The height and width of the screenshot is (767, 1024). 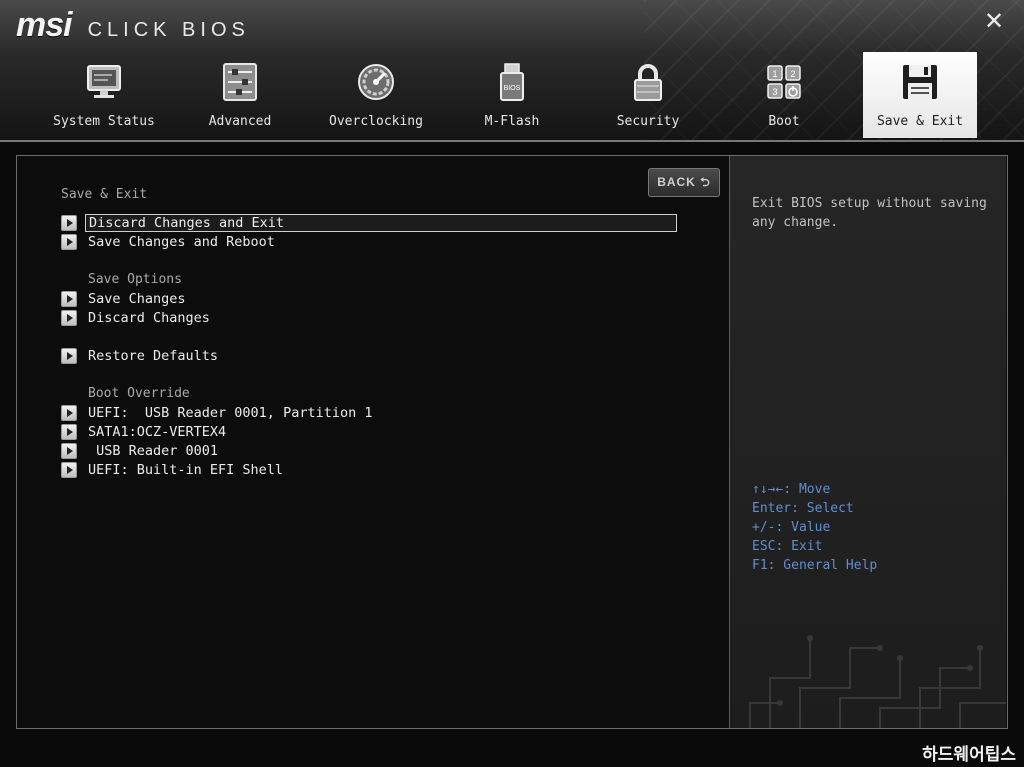 What do you see at coordinates (104, 194) in the screenshot?
I see `page-title: Save & Exit` at bounding box center [104, 194].